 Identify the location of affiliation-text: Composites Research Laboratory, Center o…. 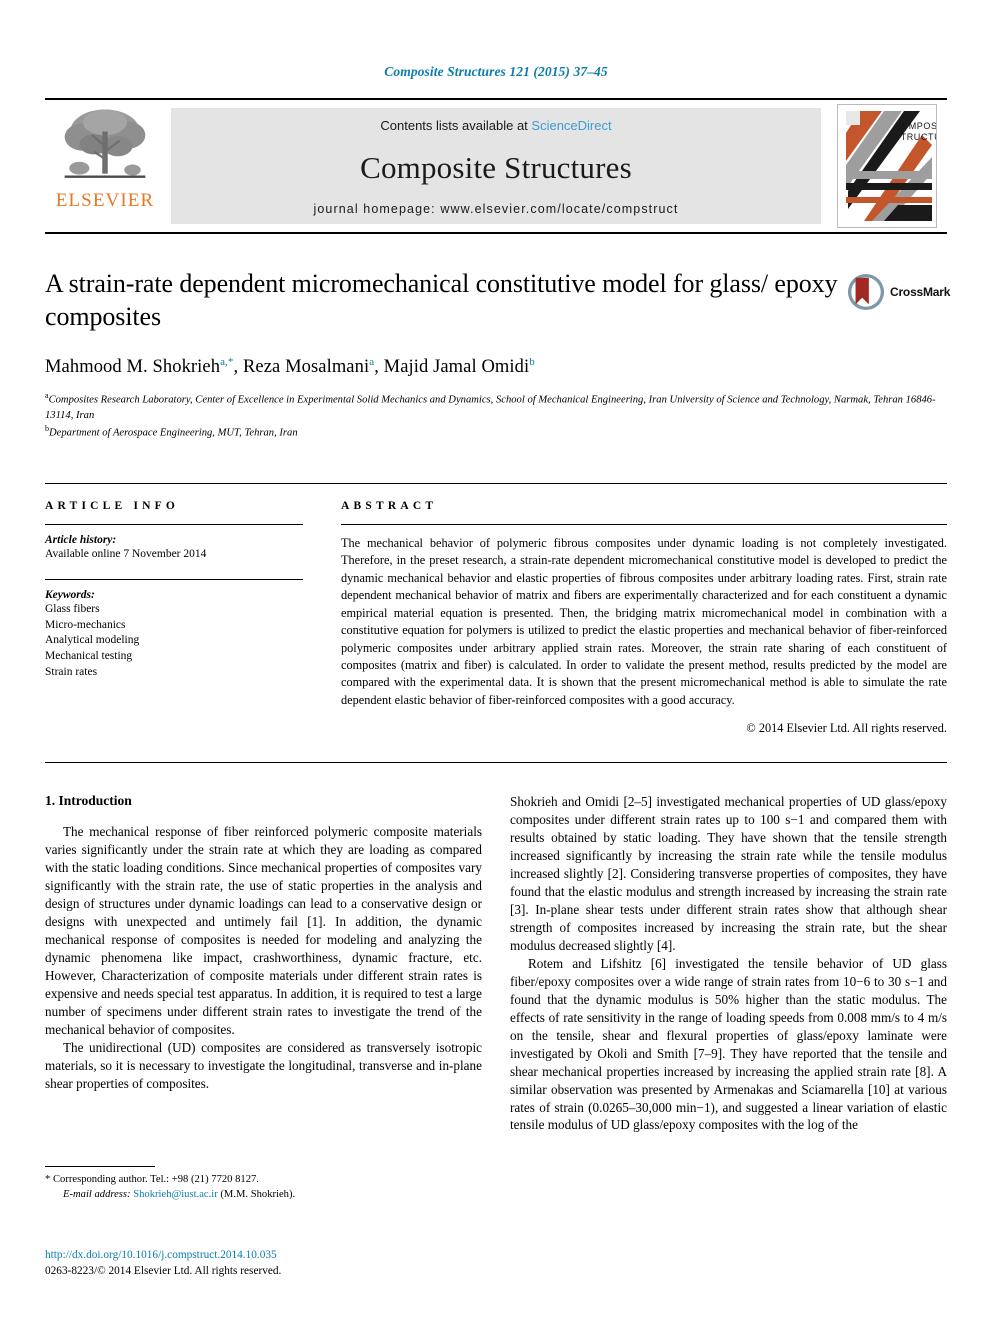
(490, 407).